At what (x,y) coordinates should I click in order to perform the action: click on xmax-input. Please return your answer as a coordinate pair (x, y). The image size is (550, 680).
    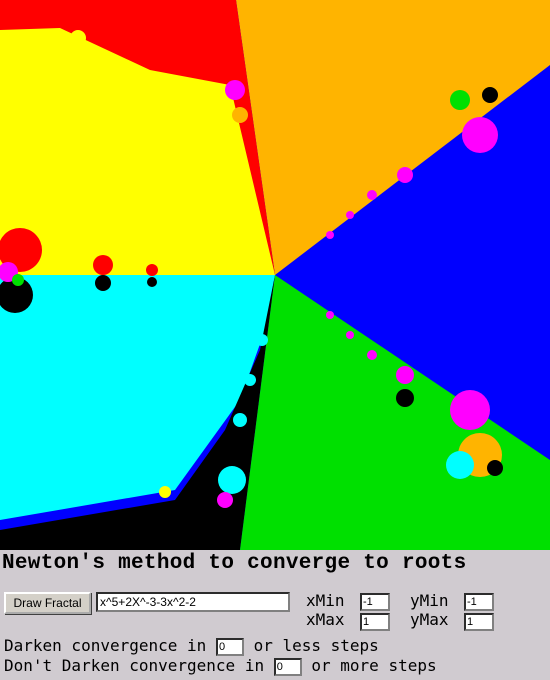
    Looking at the image, I should click on (375, 622).